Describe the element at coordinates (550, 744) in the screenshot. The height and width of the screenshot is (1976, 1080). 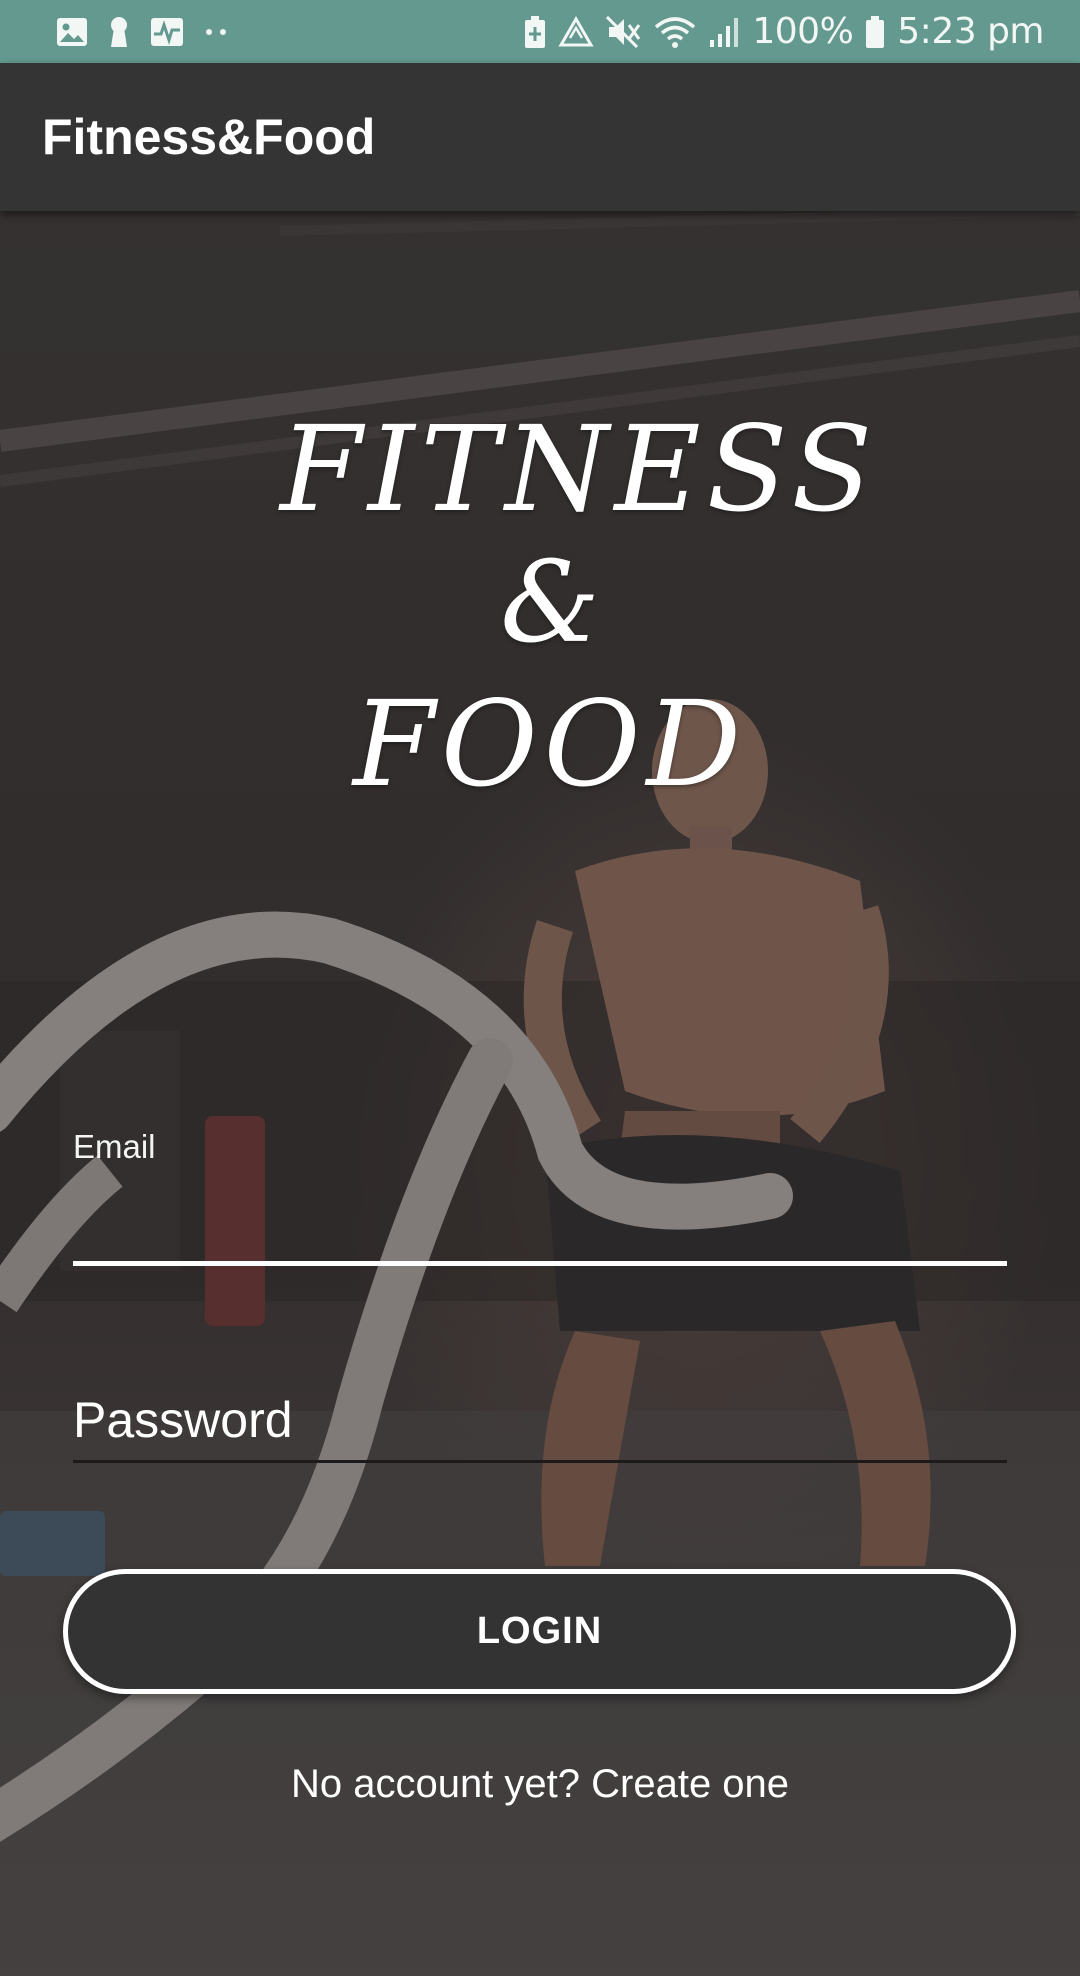
I see `logo-line-food: FOOD` at that location.